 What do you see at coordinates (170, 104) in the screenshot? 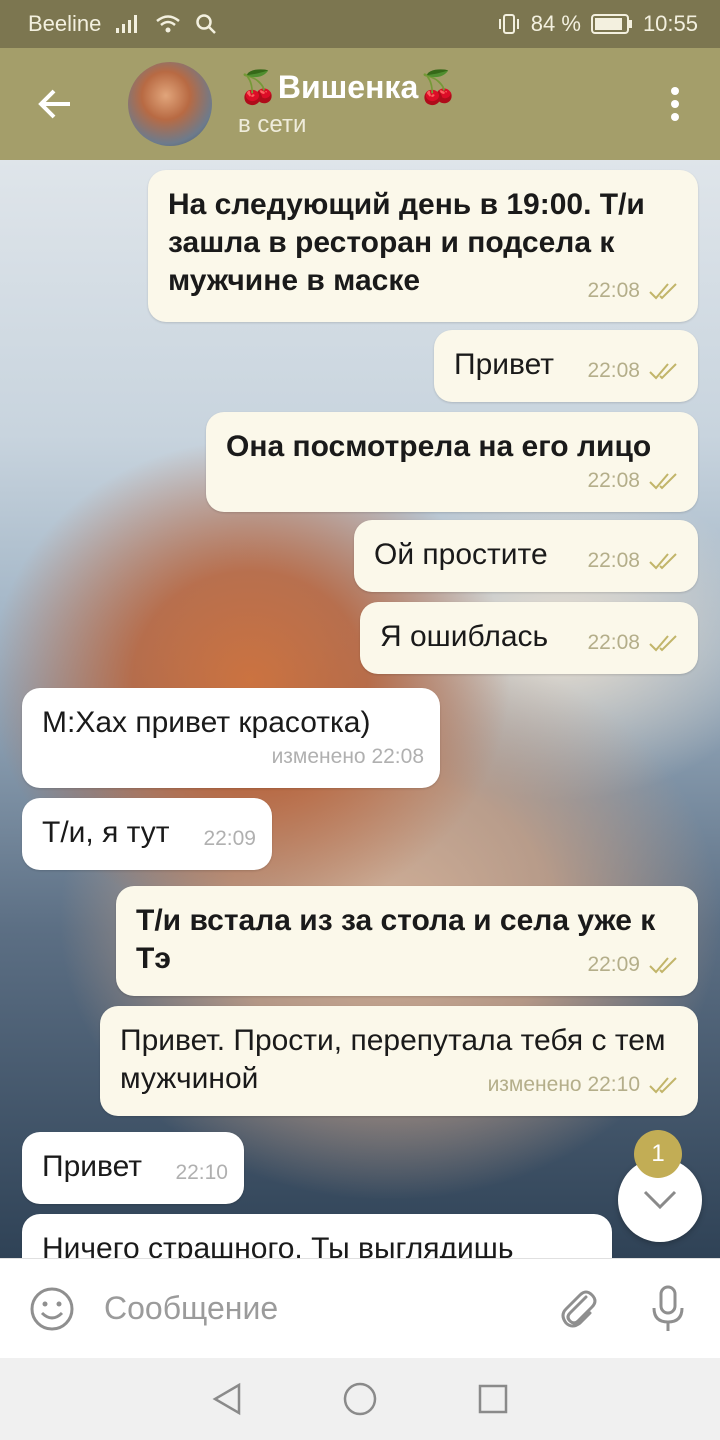
I see `avatar` at bounding box center [170, 104].